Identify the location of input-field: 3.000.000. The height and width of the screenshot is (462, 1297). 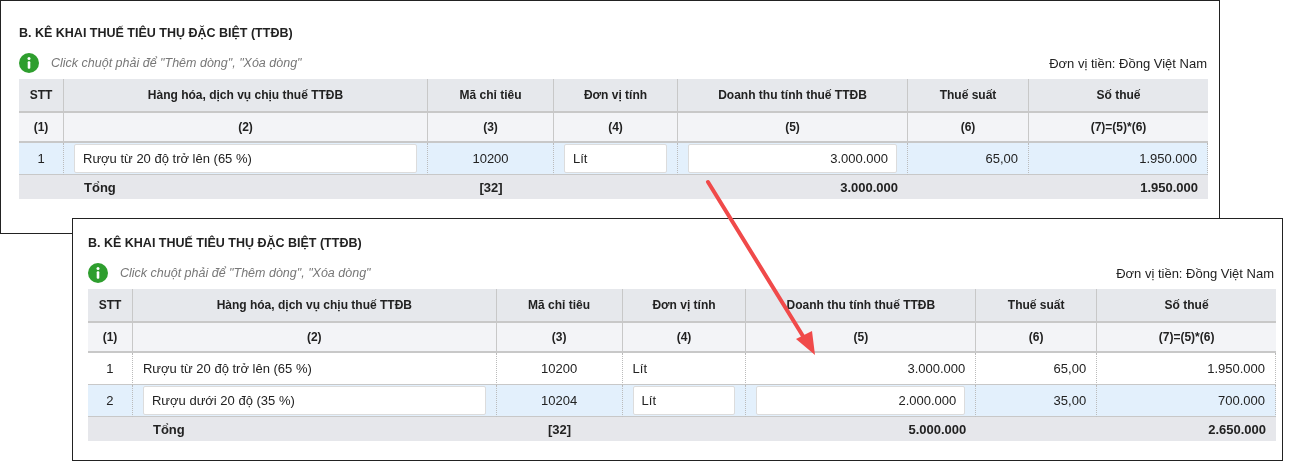
(792, 158).